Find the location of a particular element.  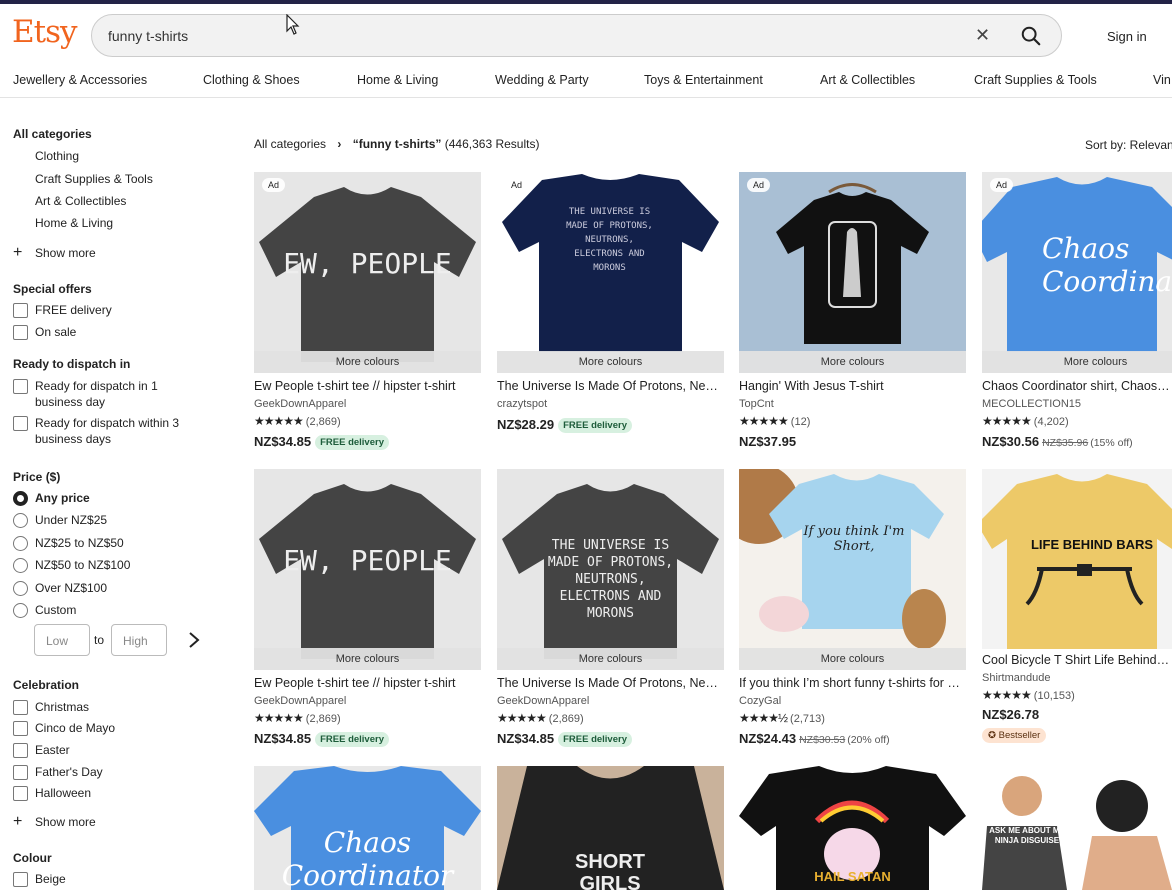

dispatch-1-day-checkbox is located at coordinates (20, 386).